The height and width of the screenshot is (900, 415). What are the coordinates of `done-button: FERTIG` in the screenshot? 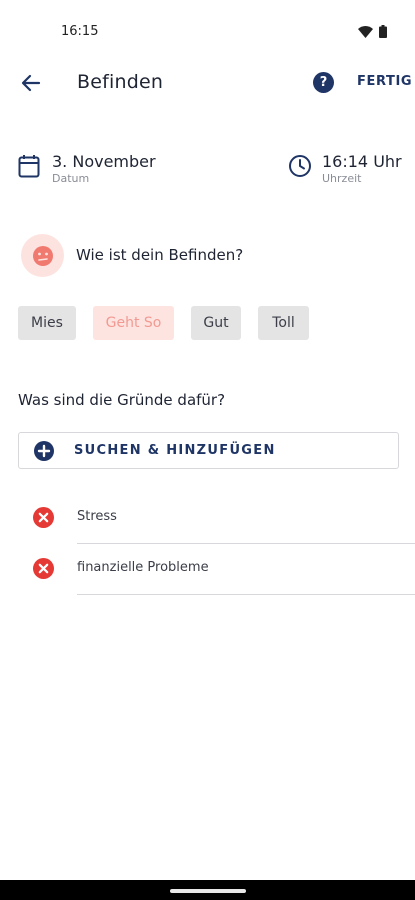 It's located at (384, 81).